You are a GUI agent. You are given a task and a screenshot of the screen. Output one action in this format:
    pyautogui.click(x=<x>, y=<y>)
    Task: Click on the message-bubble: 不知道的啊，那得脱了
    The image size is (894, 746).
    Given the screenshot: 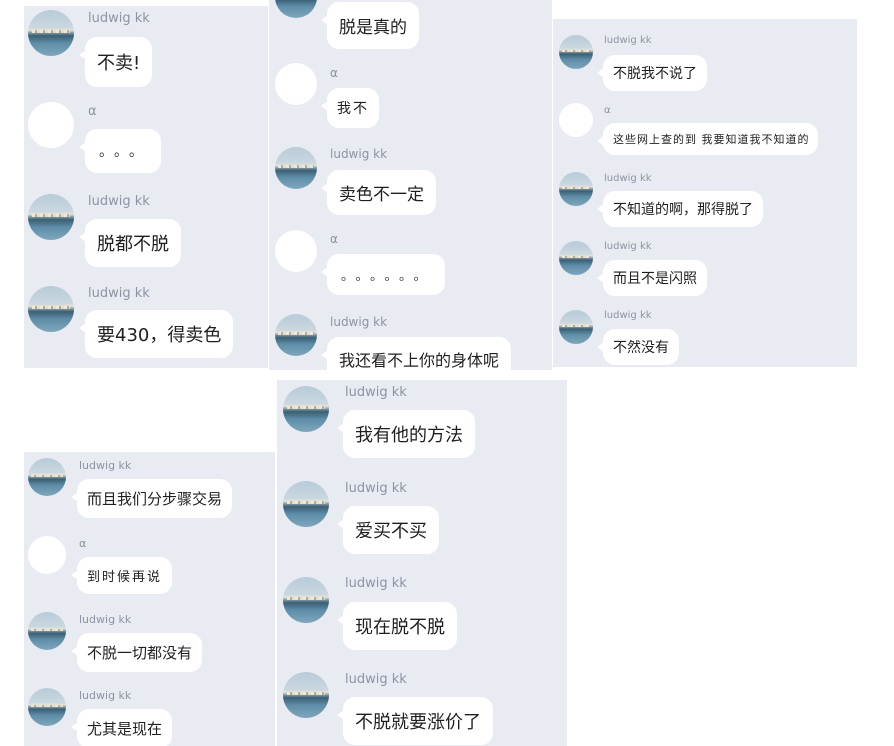 What is the action you would take?
    pyautogui.click(x=680, y=209)
    